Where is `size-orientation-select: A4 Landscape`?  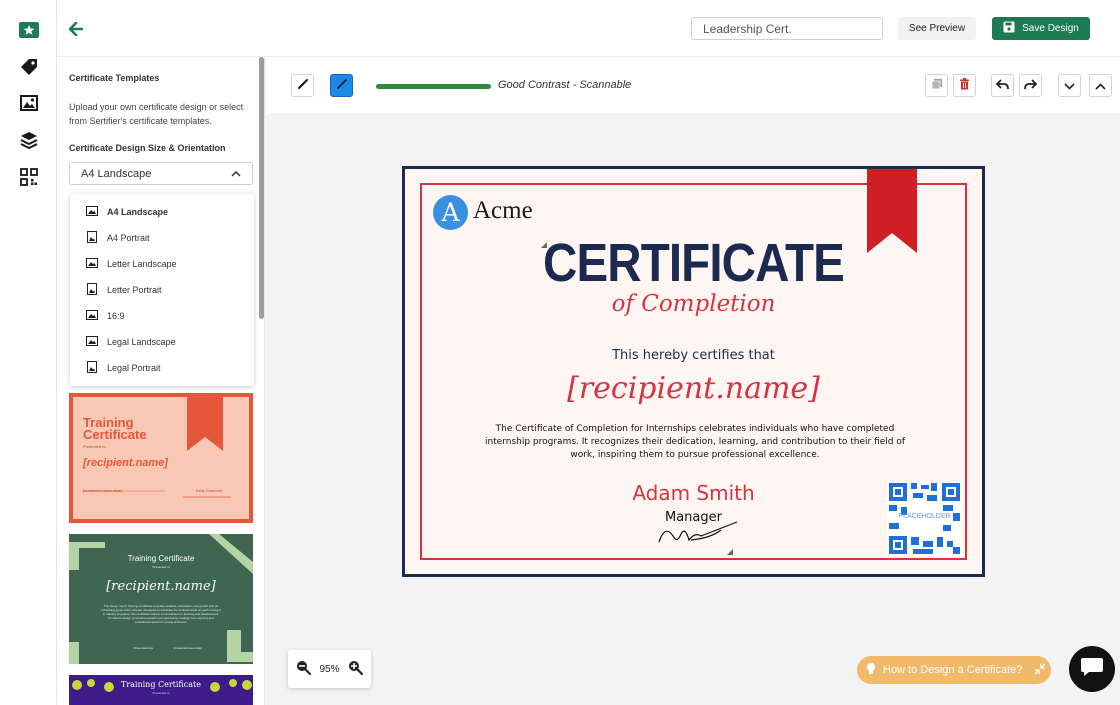 size-orientation-select: A4 Landscape is located at coordinates (161, 173).